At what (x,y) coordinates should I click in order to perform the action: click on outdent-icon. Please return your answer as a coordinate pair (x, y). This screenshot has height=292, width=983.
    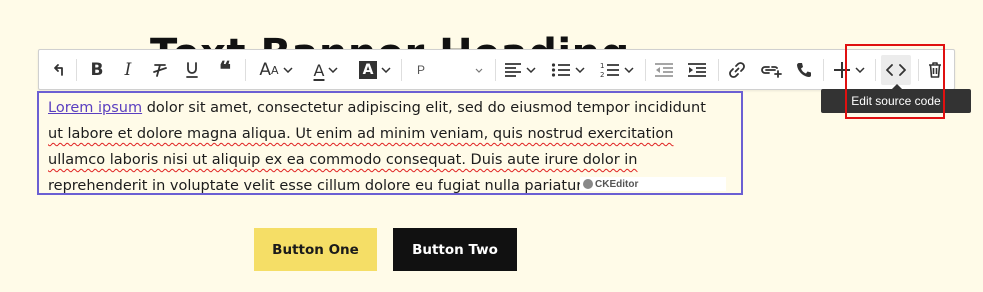
    Looking at the image, I should click on (664, 70).